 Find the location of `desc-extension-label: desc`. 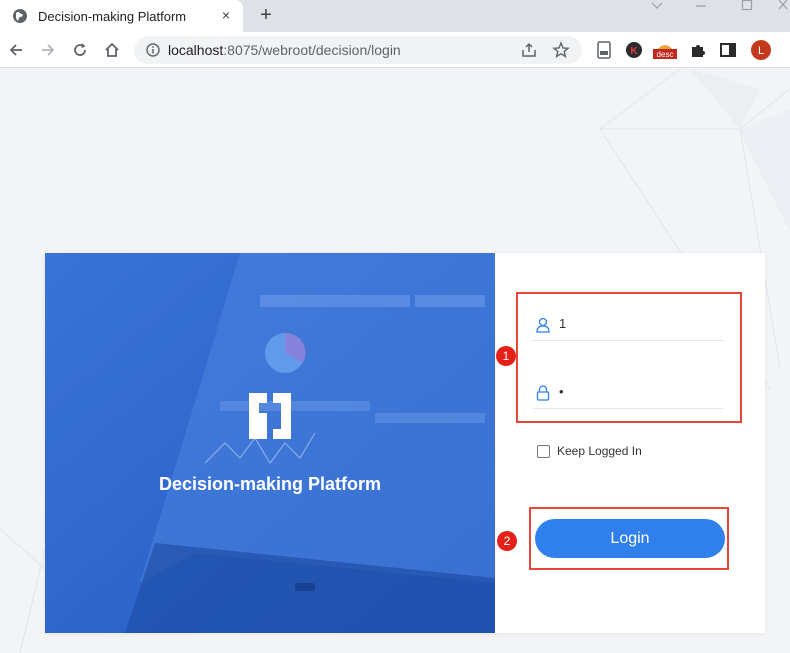

desc-extension-label: desc is located at coordinates (665, 54).